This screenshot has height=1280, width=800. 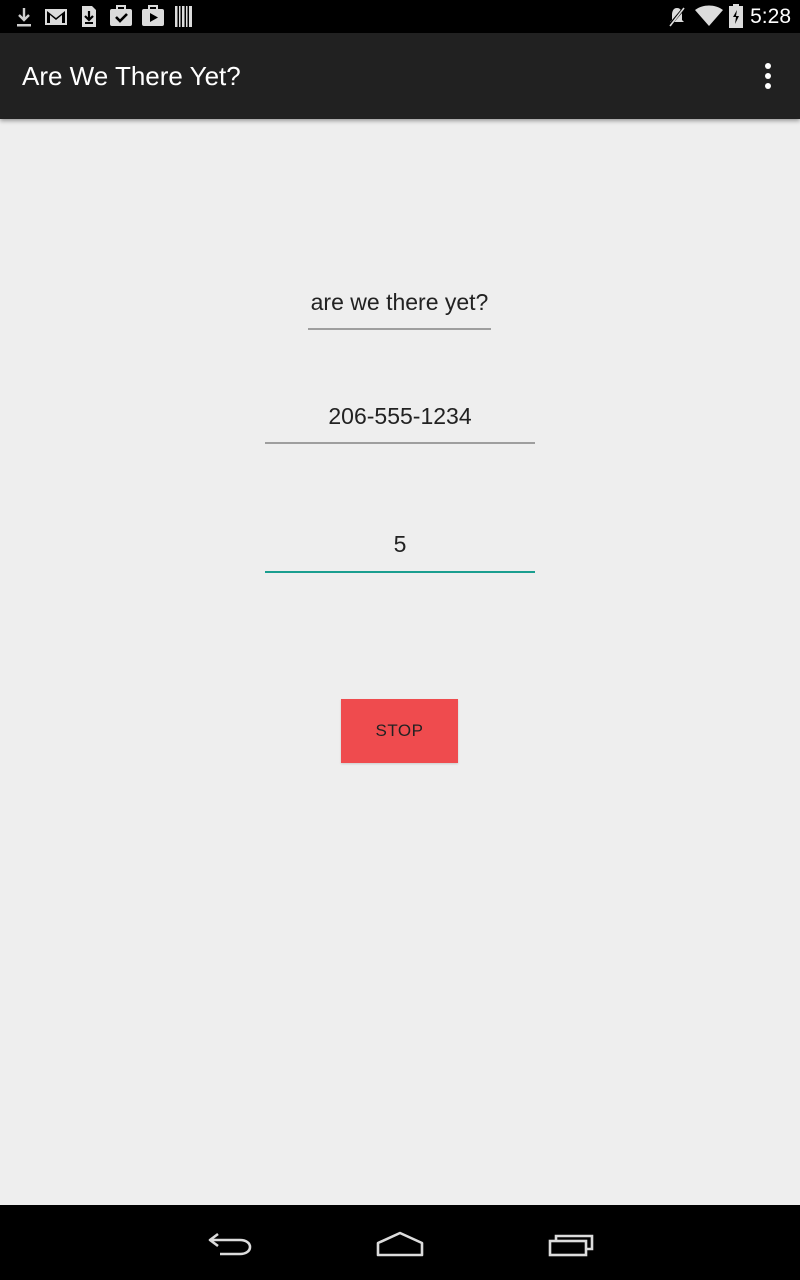 I want to click on status-time: 5:28, so click(x=770, y=16).